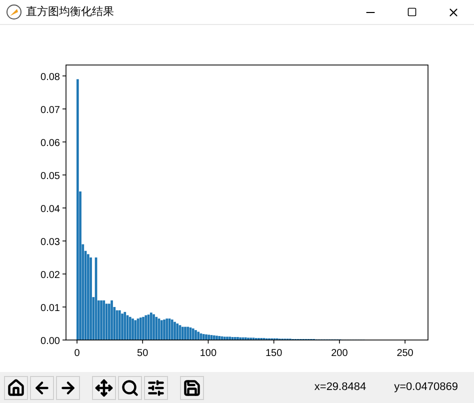  I want to click on y-coordinate: y=0.0470869, so click(426, 388).